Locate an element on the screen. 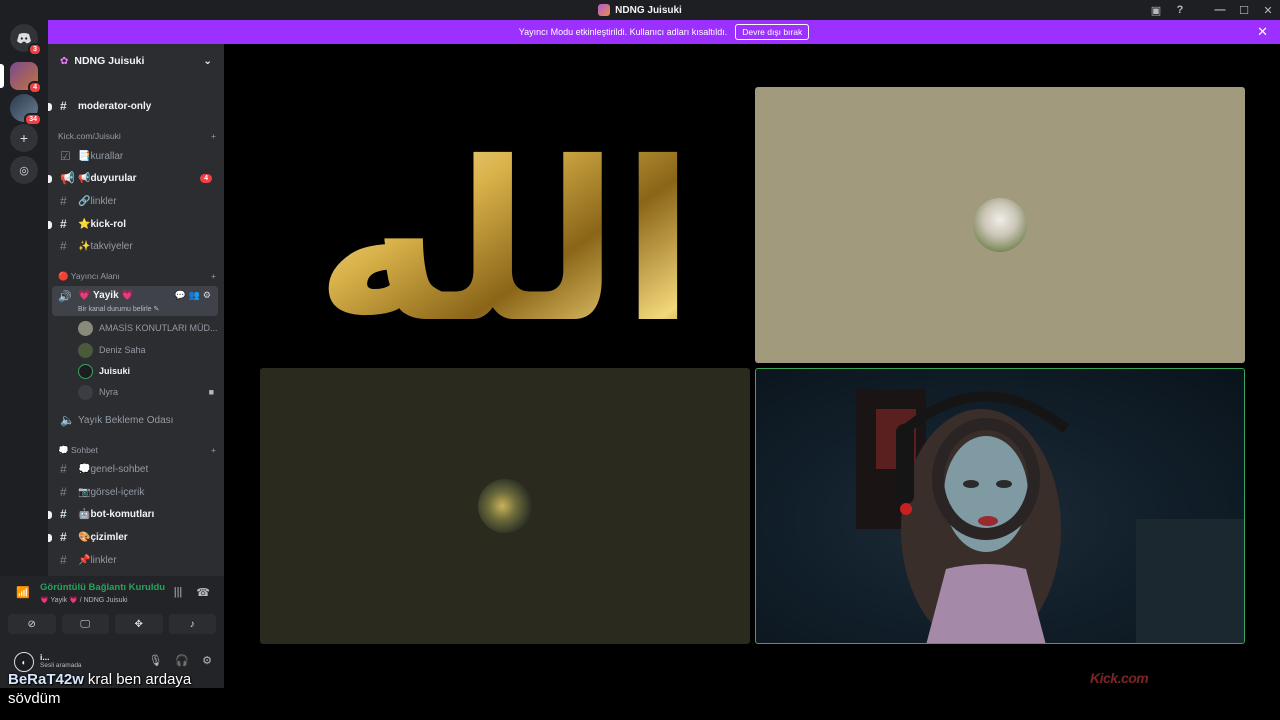 The image size is (1280, 720). soundboard-button: ♪ is located at coordinates (192, 624).